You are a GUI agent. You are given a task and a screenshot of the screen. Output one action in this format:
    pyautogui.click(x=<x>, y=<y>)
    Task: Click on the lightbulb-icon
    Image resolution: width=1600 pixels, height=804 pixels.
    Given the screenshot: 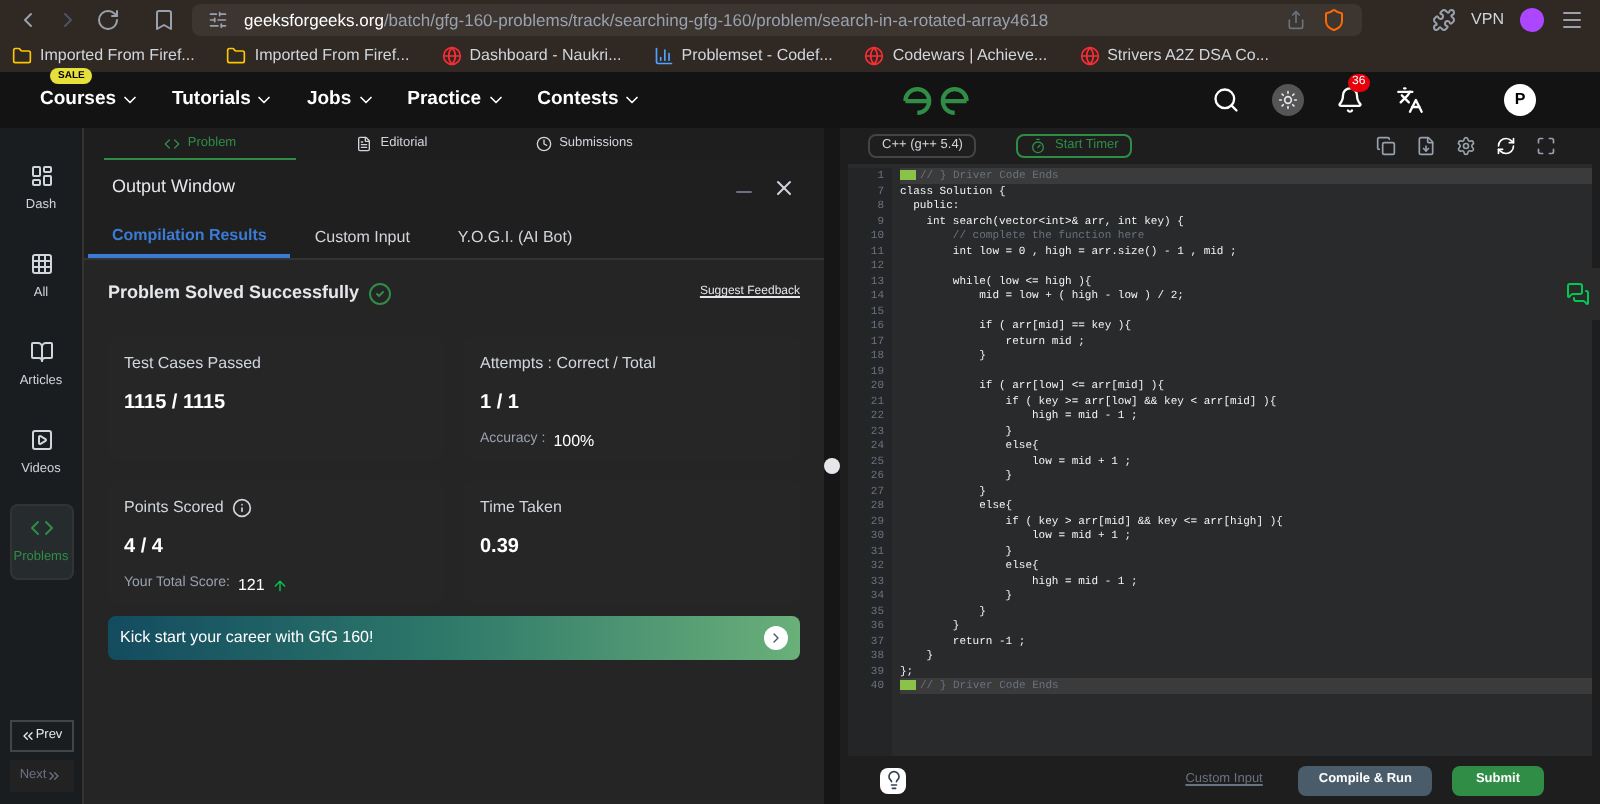 What is the action you would take?
    pyautogui.click(x=893, y=780)
    